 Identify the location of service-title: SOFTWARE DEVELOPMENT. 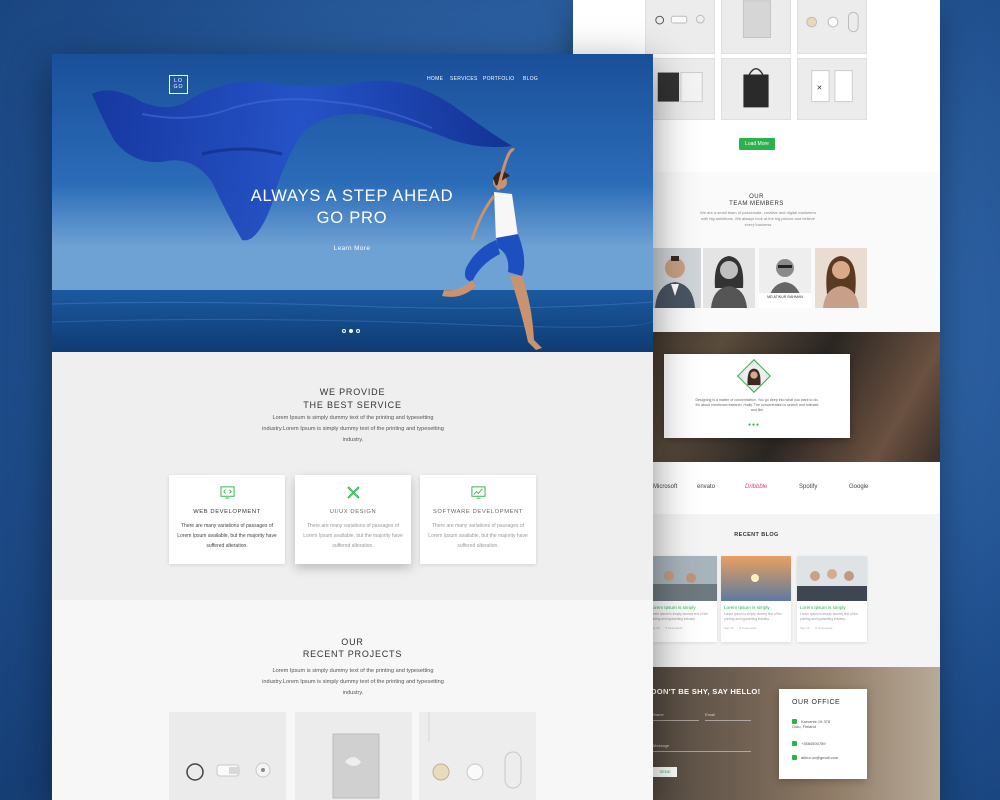
(478, 512).